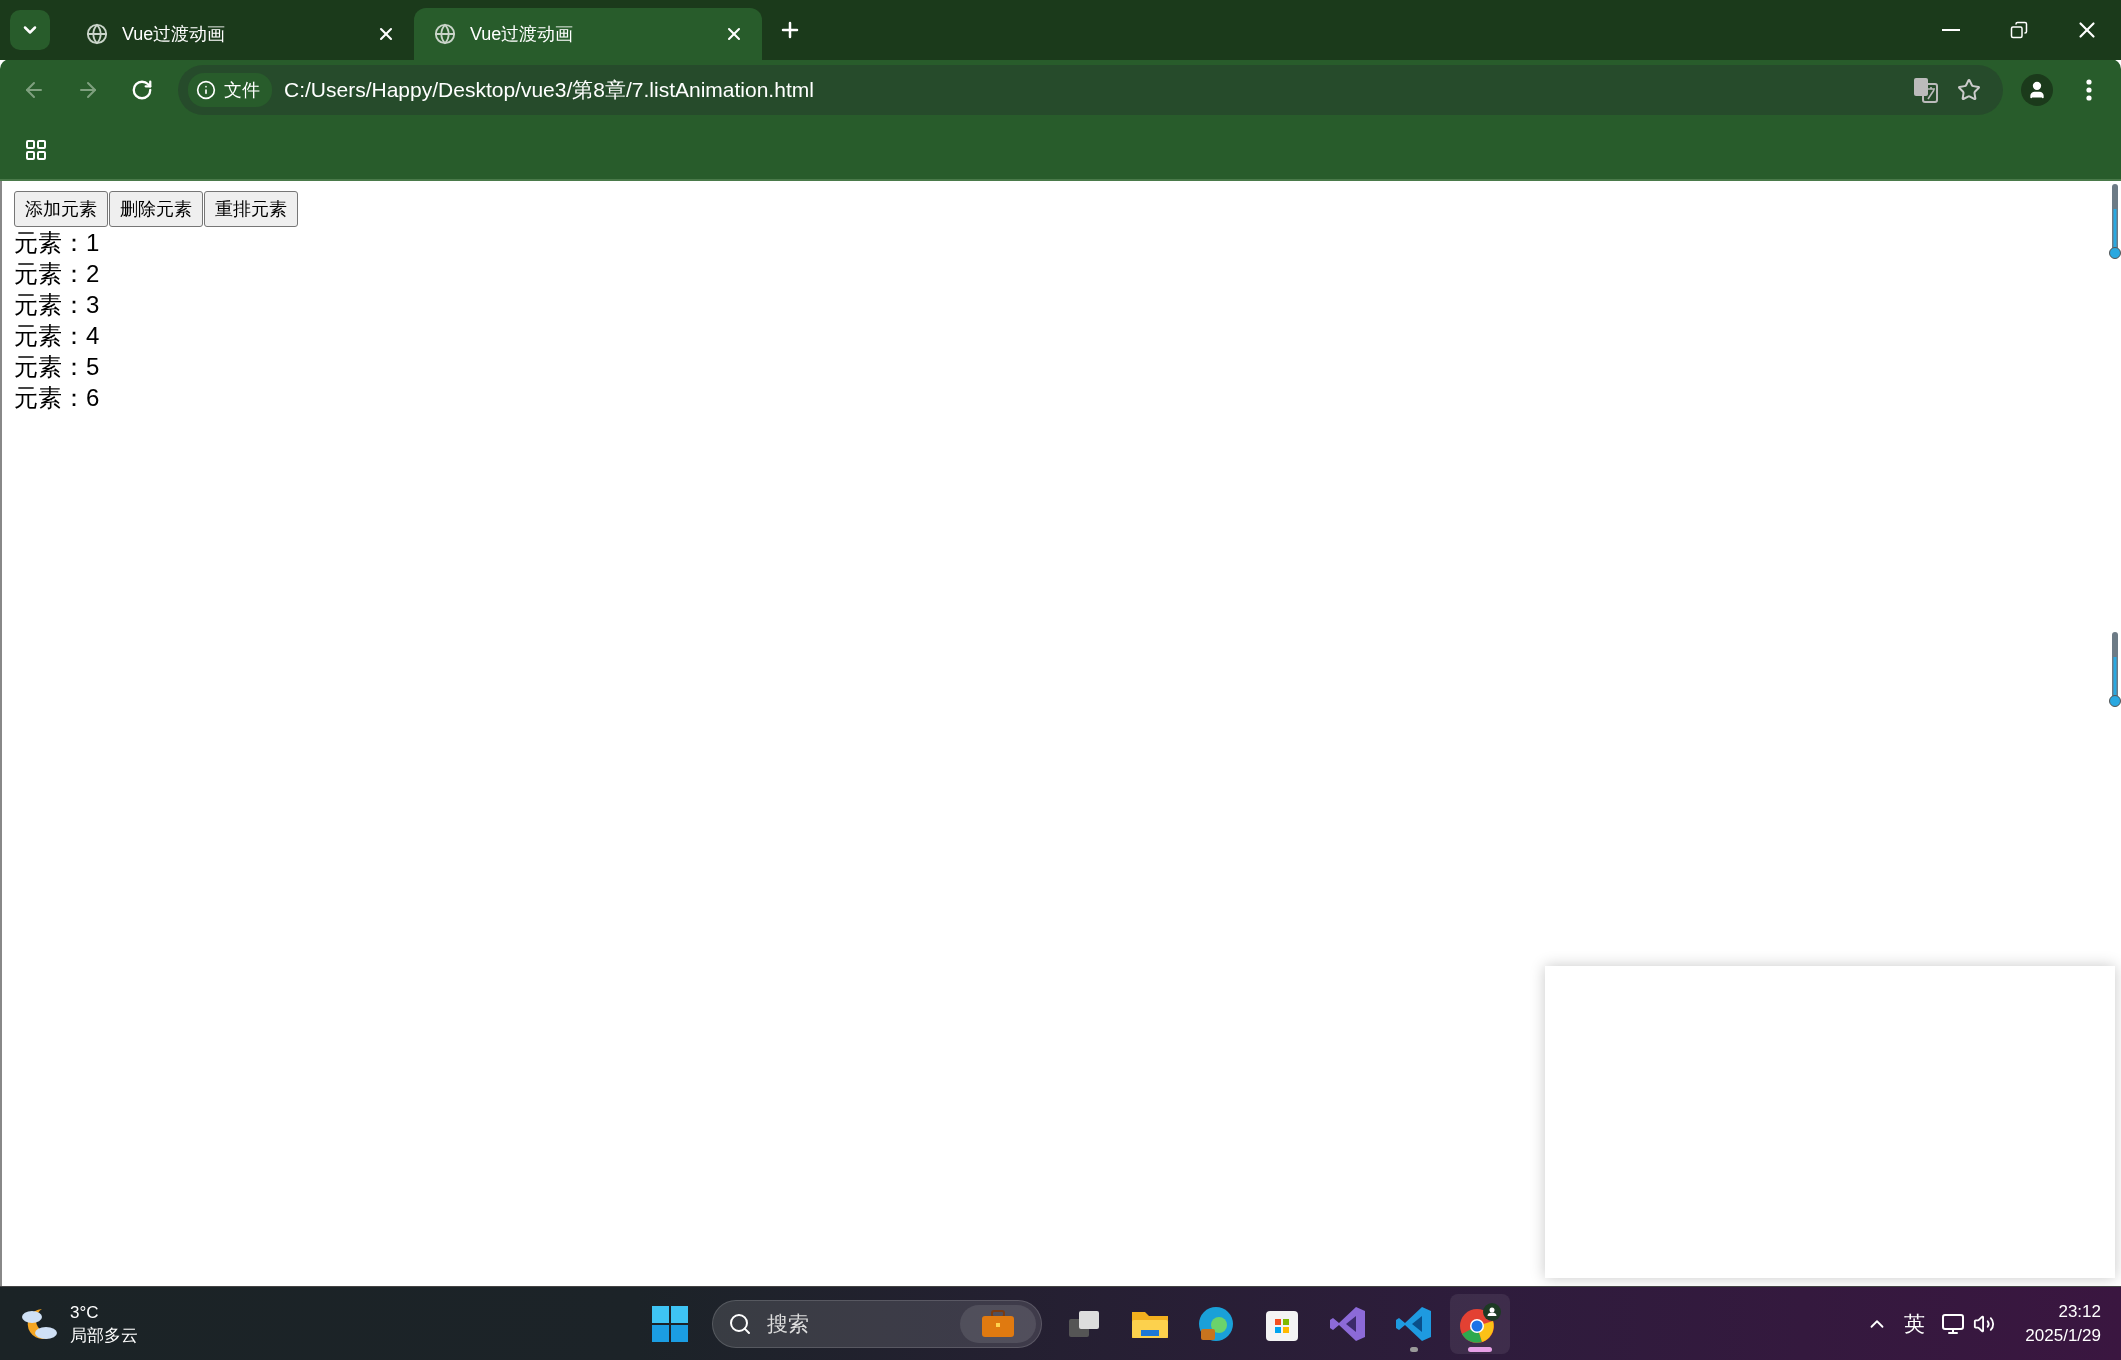  I want to click on address-bar: 文件 C:/Users/Happy/Desktop/vue3/第8章/7.listAnimation.html, so click(1090, 90).